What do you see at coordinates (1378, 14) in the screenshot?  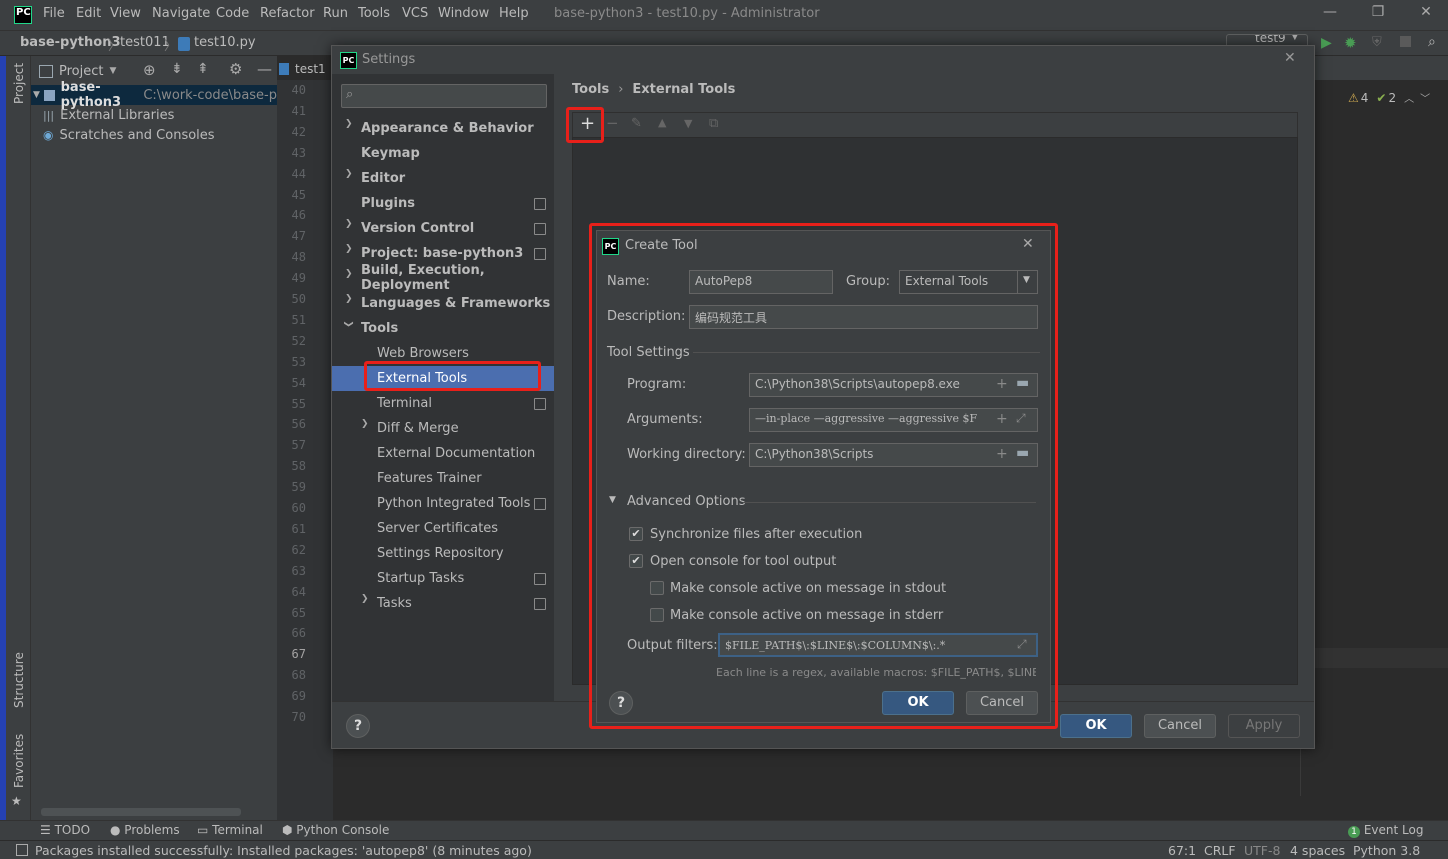 I see `restore-icon: ❐` at bounding box center [1378, 14].